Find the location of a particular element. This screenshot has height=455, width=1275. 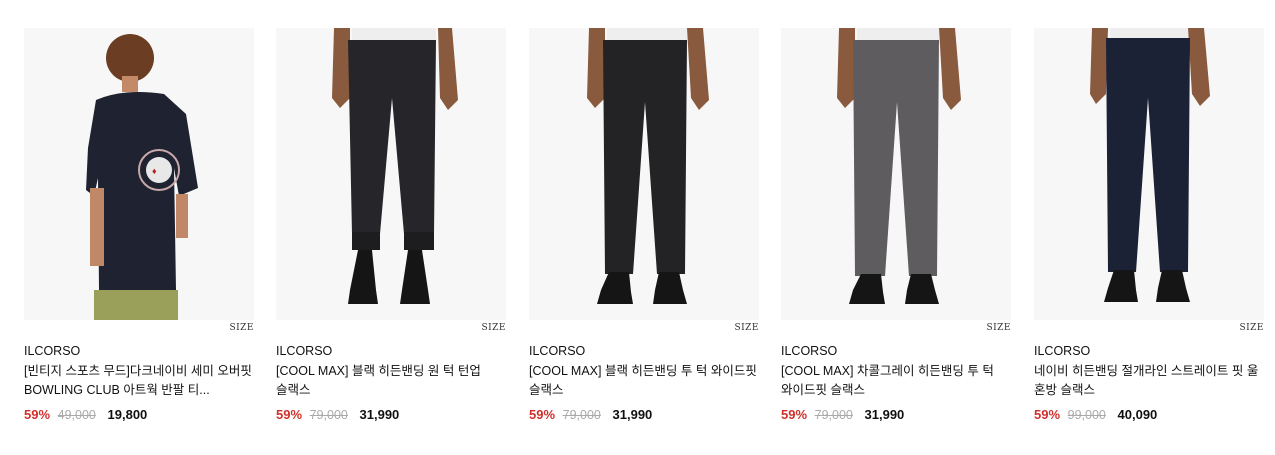

product-title: [COOL MAX] 블랙 히든밴딩 투 턱 와이드핏 슬랙스 is located at coordinates (643, 381).